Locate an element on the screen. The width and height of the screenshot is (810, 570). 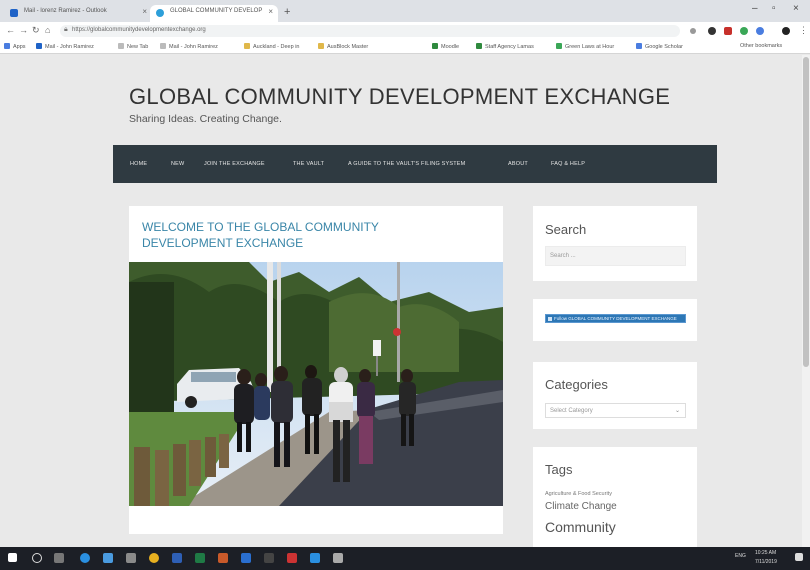
outlook-icon is located at coordinates (14, 13).